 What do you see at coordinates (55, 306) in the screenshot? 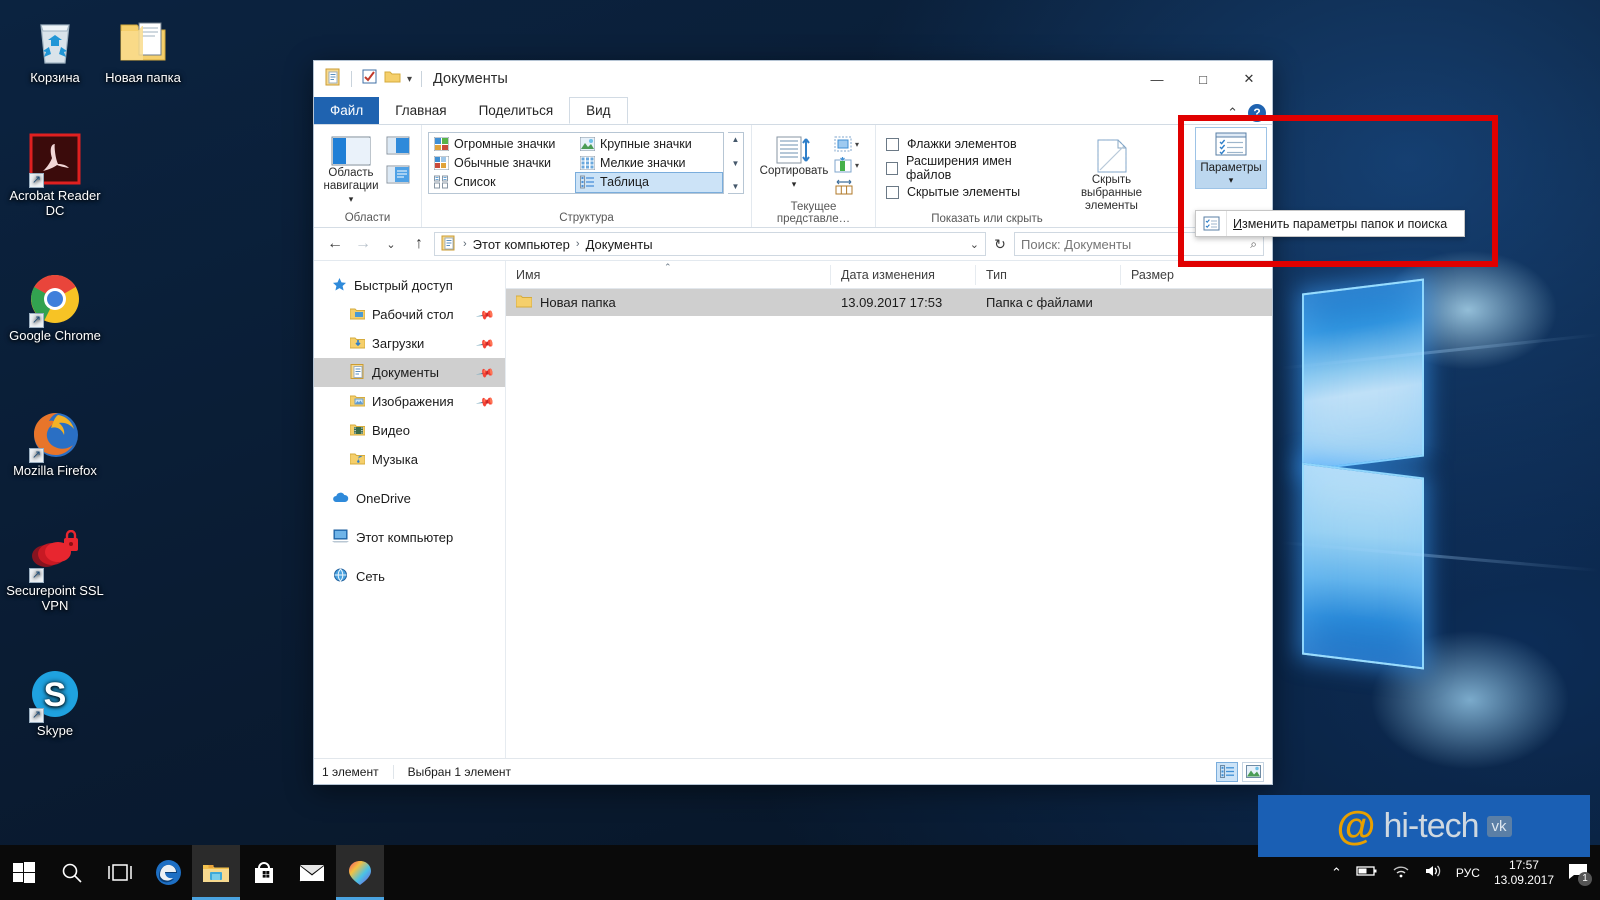
I see `desktop-icon-google-chrome: ↗ Google Chrome` at bounding box center [55, 306].